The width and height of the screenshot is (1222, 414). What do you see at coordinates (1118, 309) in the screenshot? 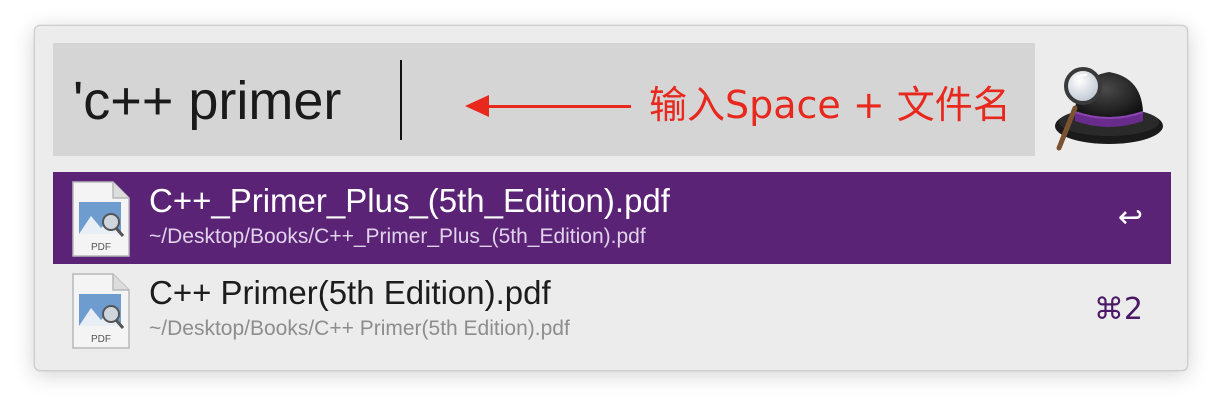
I see `command-shortcut-label: ⌘2` at bounding box center [1118, 309].